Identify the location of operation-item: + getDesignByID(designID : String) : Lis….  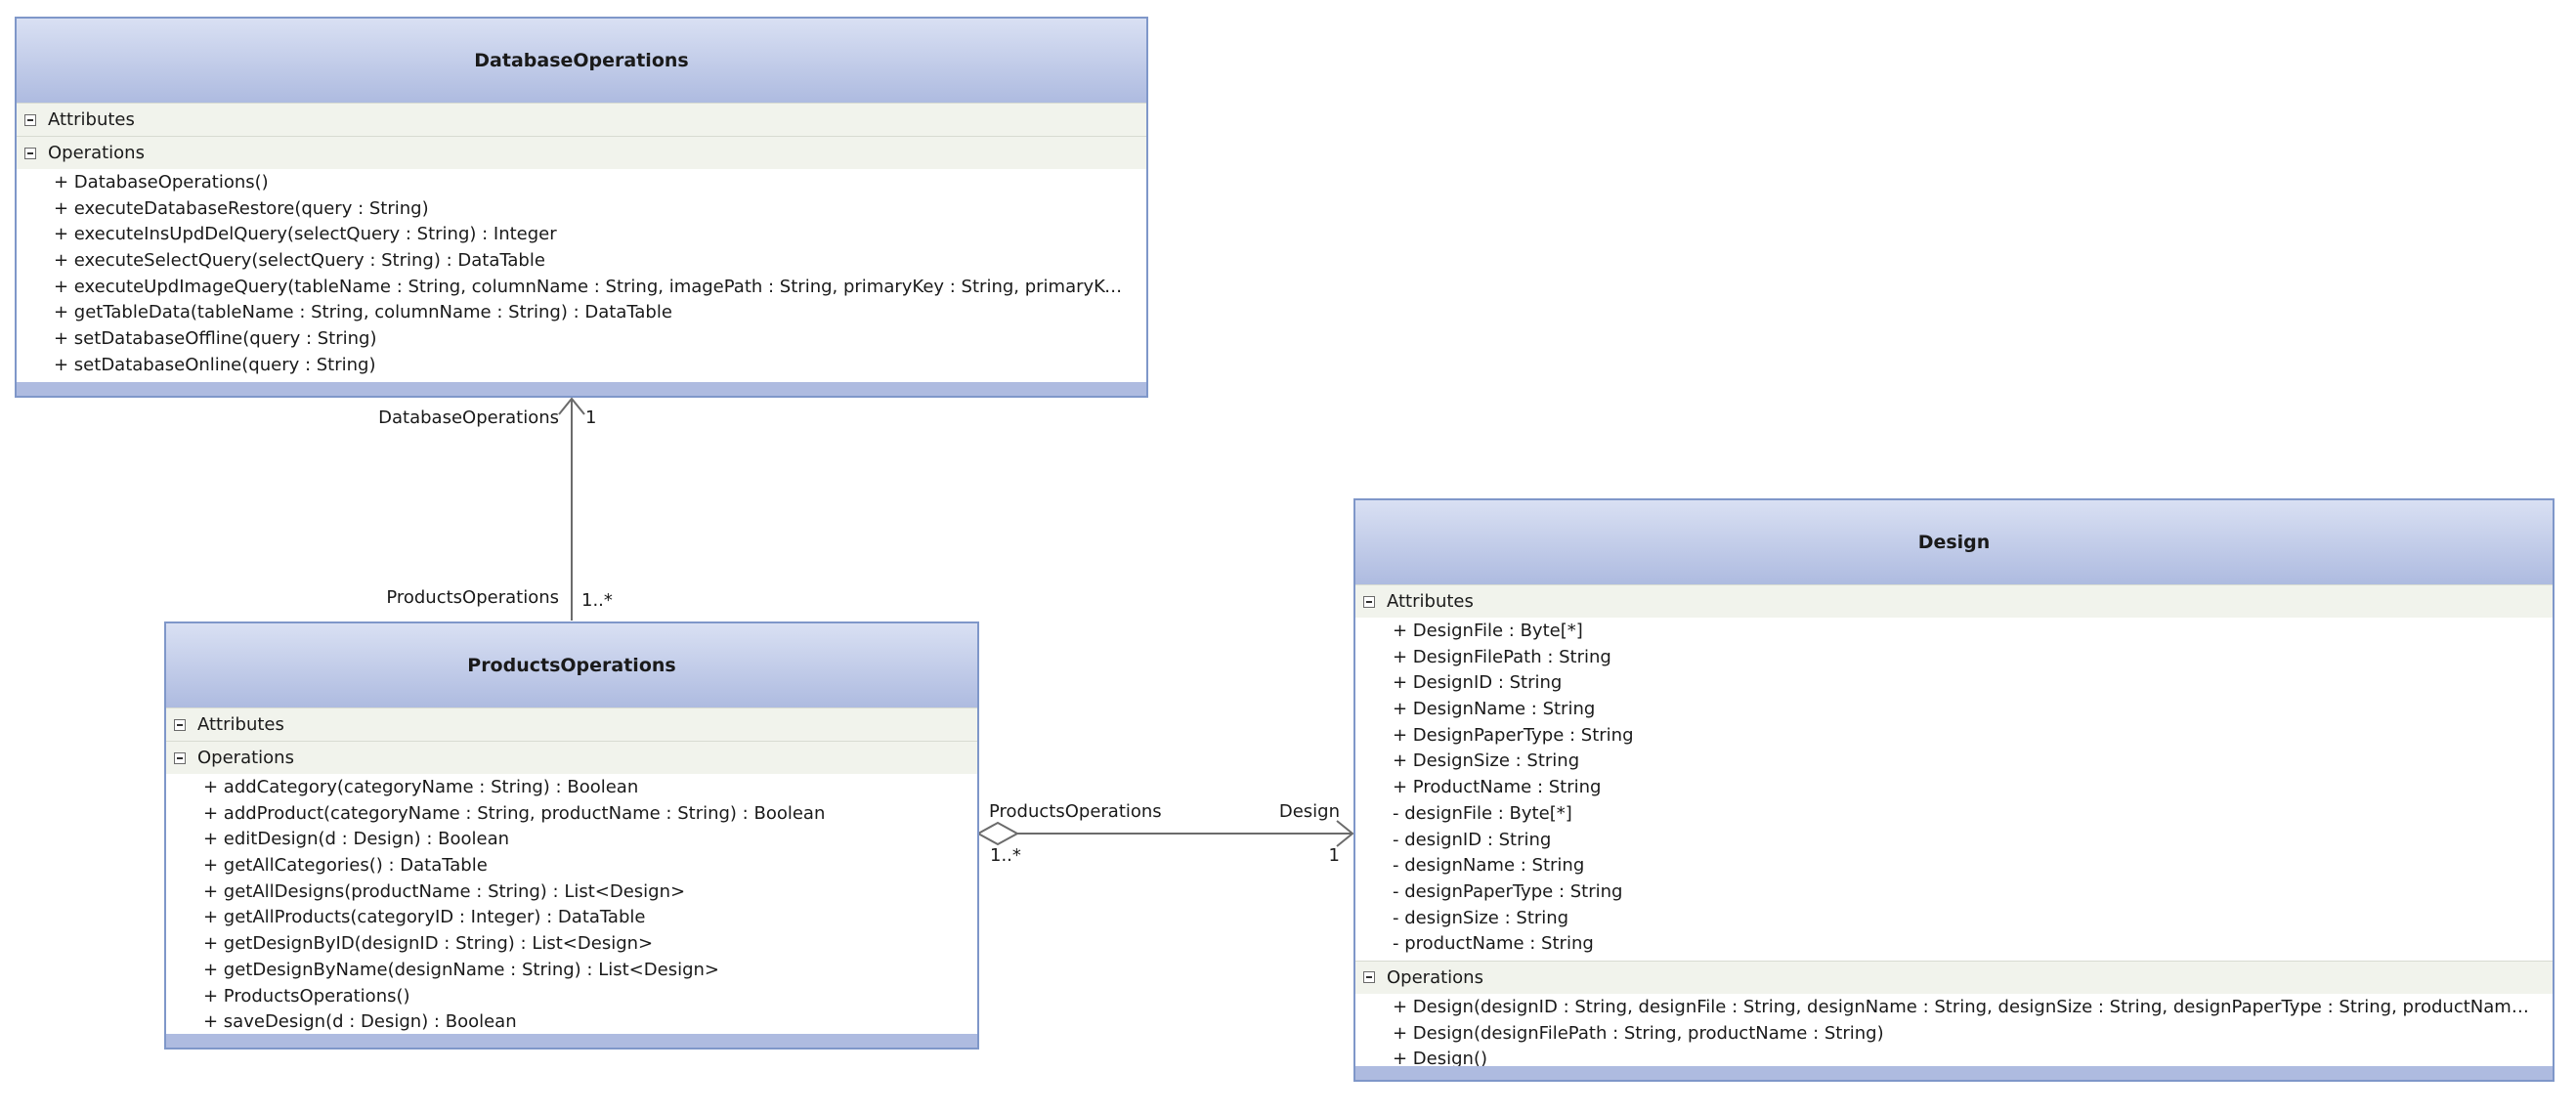
(571, 944).